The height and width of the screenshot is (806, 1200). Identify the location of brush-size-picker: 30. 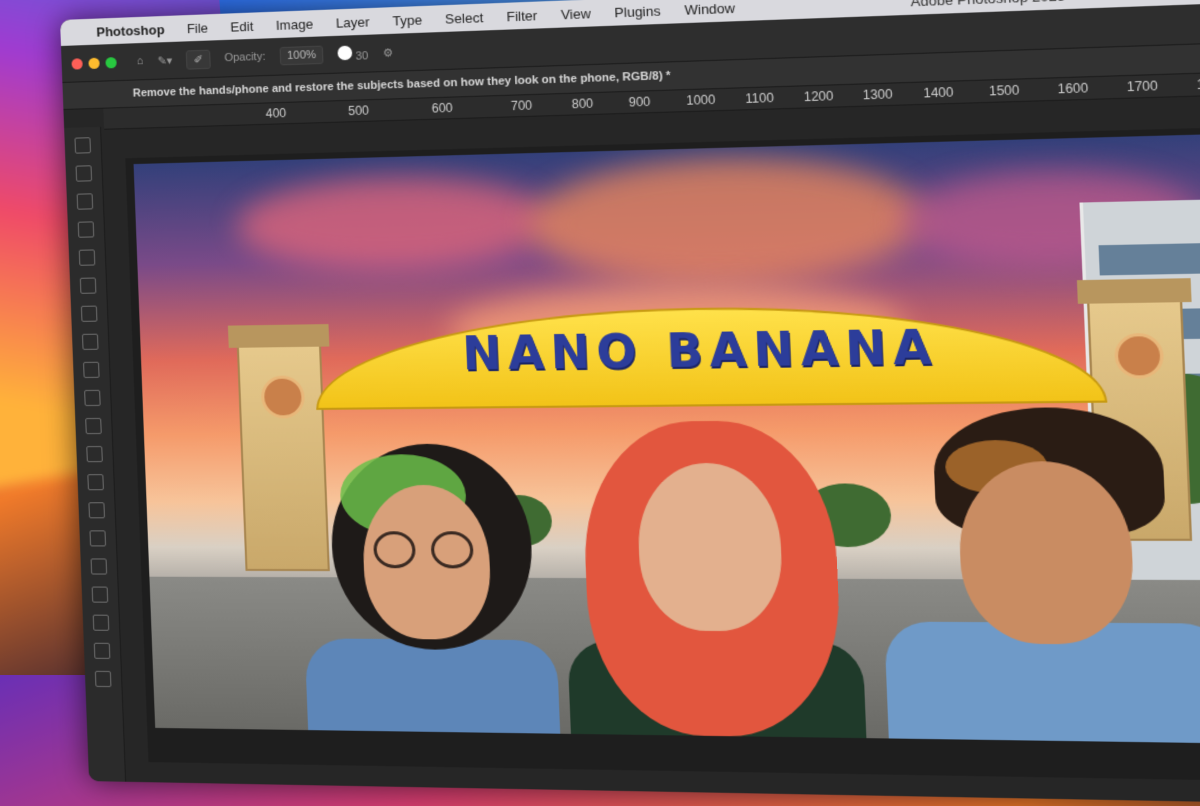
(353, 53).